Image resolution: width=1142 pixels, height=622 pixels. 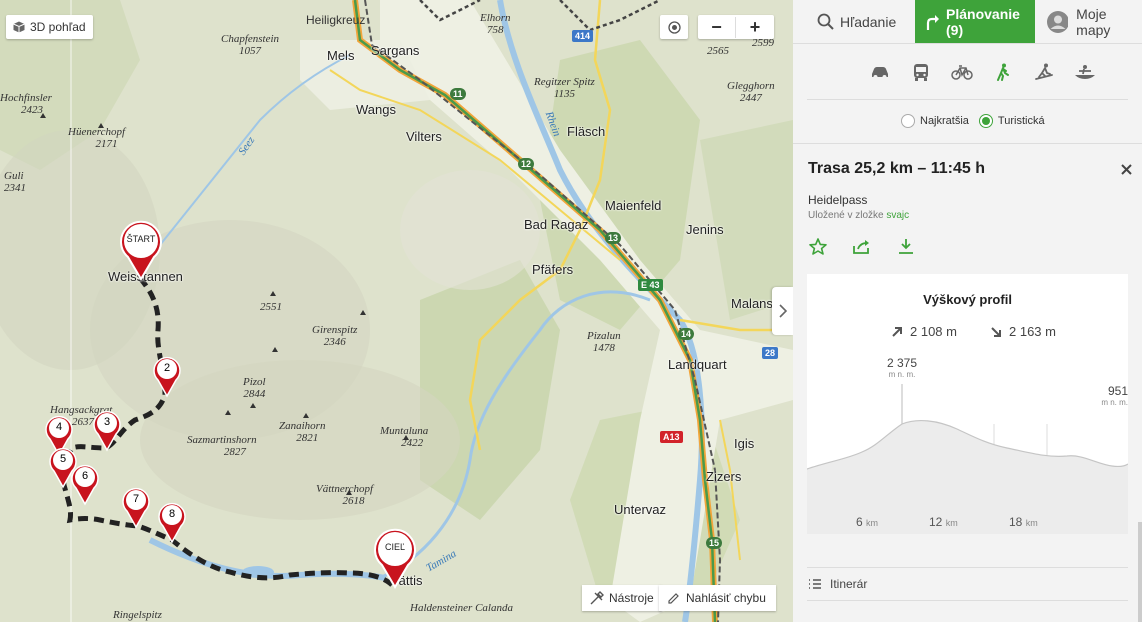 I want to click on tools-button: Nástroje, so click(x=622, y=598).